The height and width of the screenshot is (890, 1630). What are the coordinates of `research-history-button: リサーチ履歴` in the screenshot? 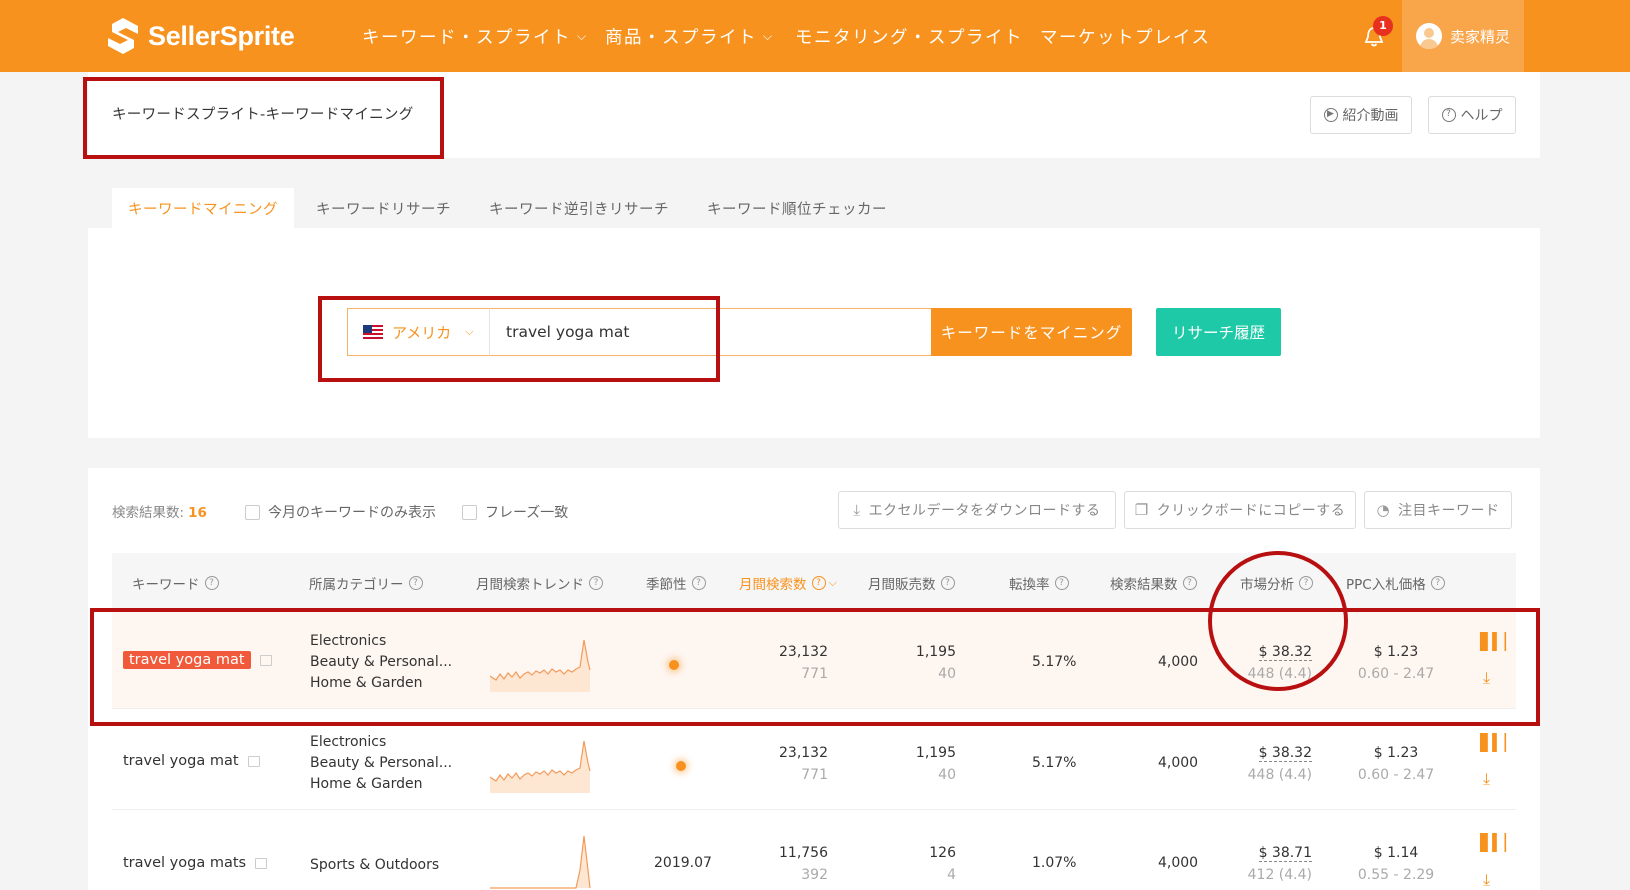 It's located at (1218, 332).